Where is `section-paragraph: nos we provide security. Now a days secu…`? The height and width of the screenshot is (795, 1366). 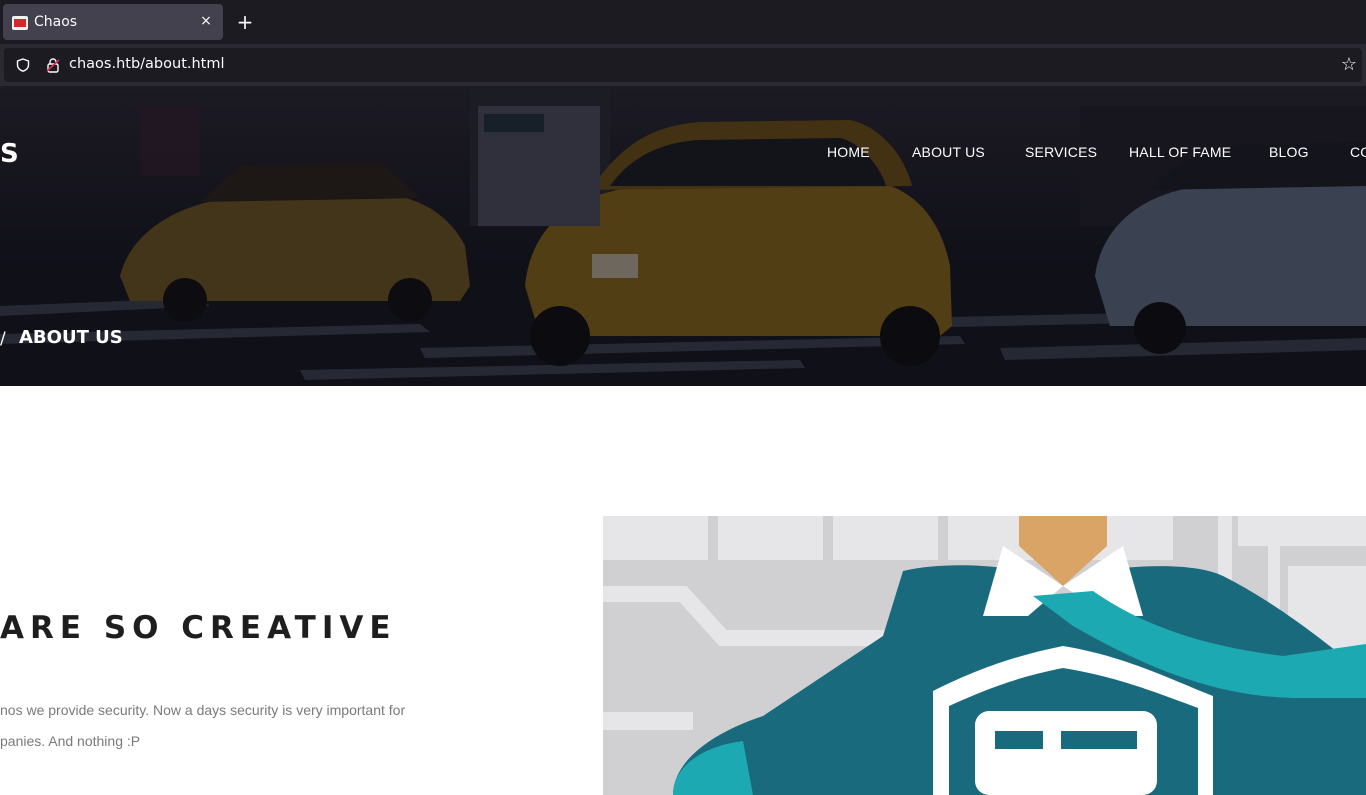 section-paragraph: nos we provide security. Now a days secu… is located at coordinates (220, 726).